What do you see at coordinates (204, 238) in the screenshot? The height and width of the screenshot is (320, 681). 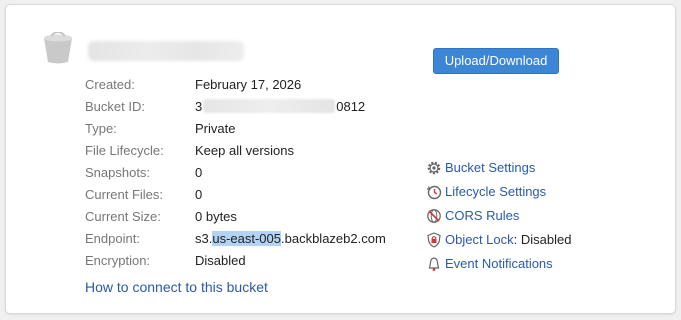 I see `endpoint-prefix: s3.` at bounding box center [204, 238].